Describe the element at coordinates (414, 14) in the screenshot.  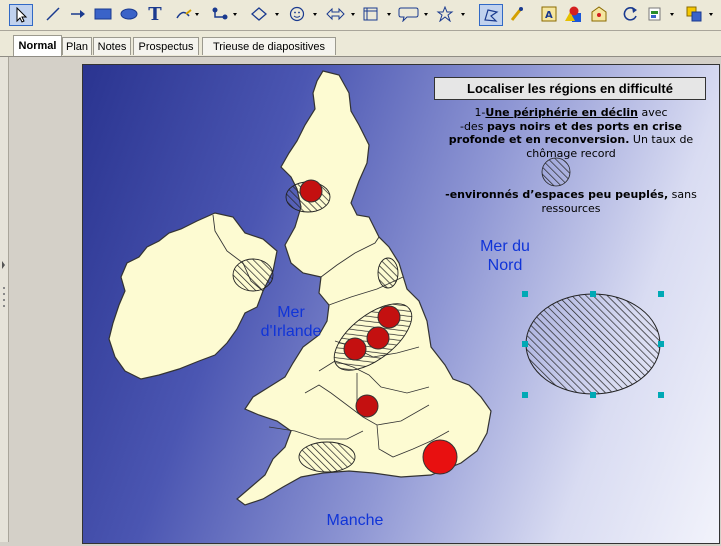
I see `callouts-icon` at that location.